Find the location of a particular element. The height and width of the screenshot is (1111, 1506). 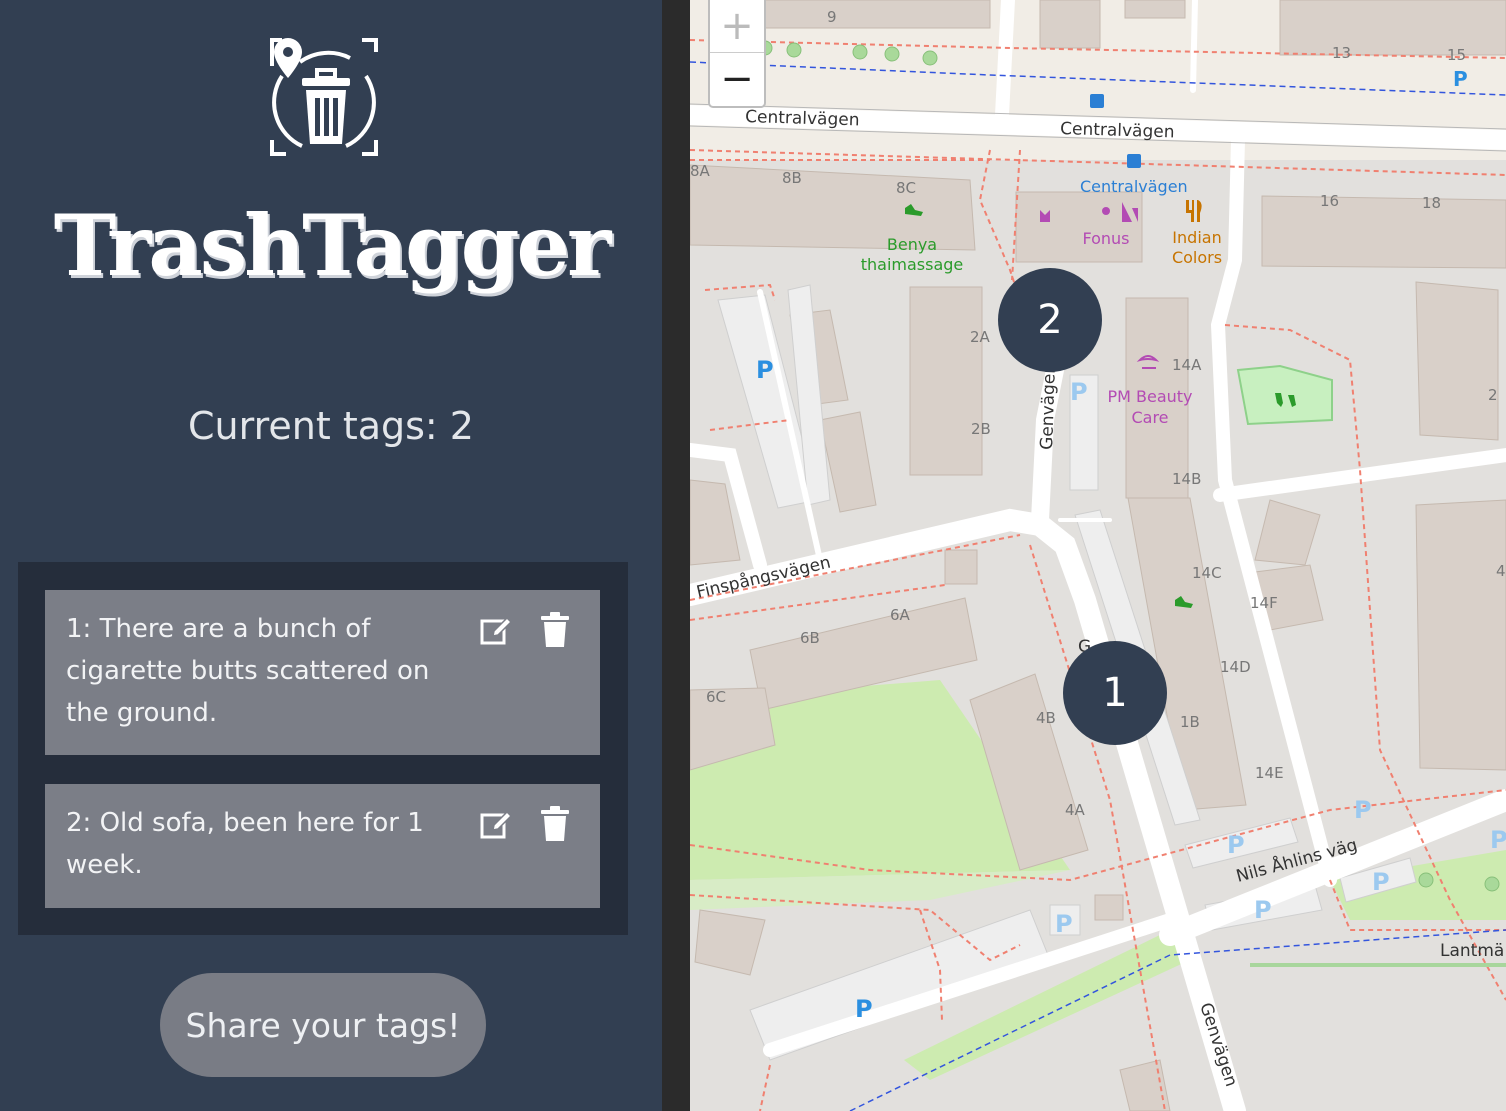

house-number: 18 is located at coordinates (1431, 203).